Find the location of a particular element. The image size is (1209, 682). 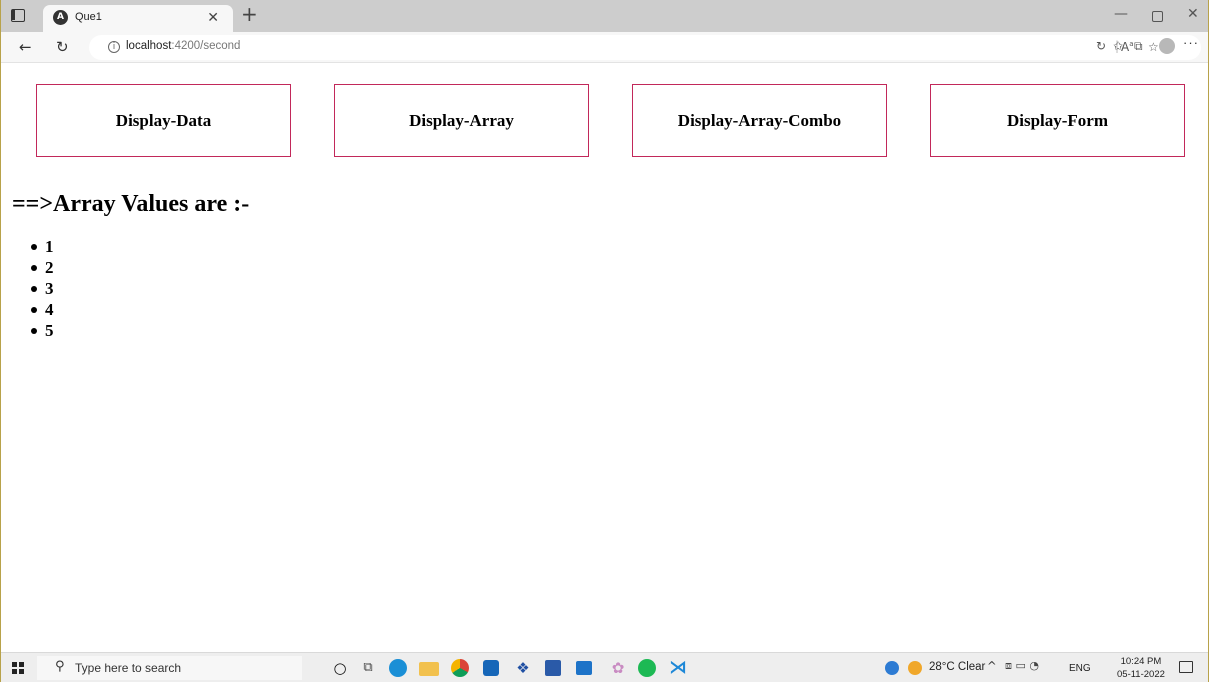

paint-icon: ✿ is located at coordinates (618, 668).